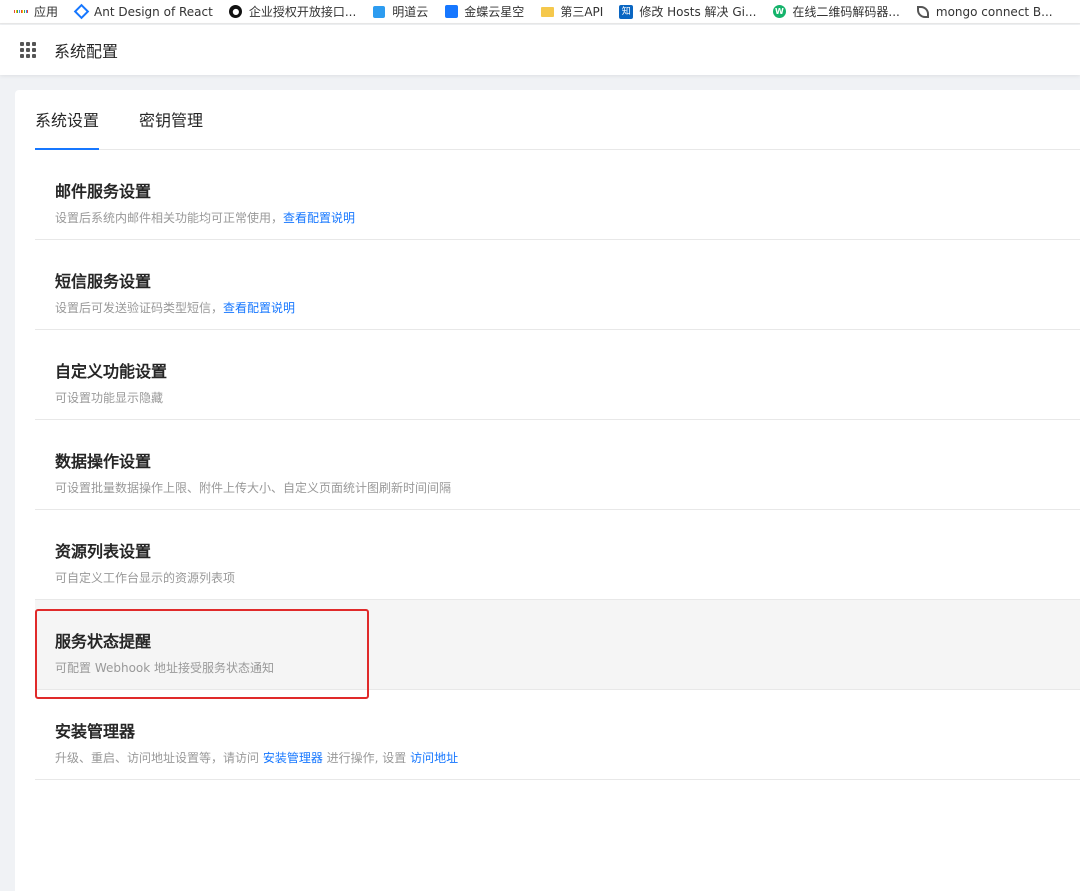  I want to click on bookmark-kingdee: 金蝶云星空, so click(484, 11).